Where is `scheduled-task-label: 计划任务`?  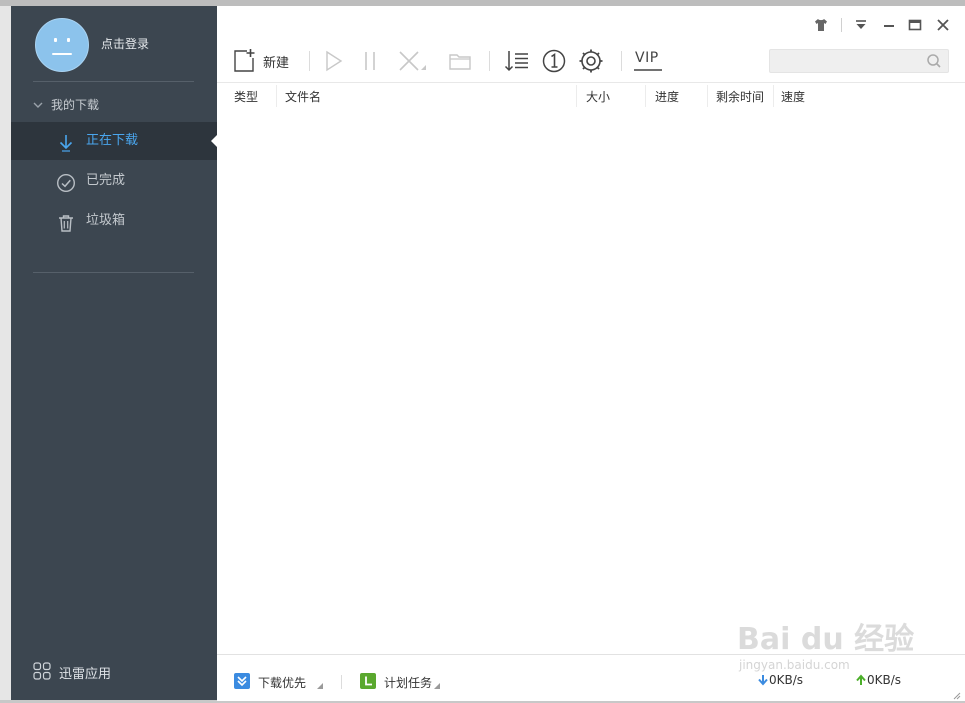 scheduled-task-label: 计划任务 is located at coordinates (408, 683).